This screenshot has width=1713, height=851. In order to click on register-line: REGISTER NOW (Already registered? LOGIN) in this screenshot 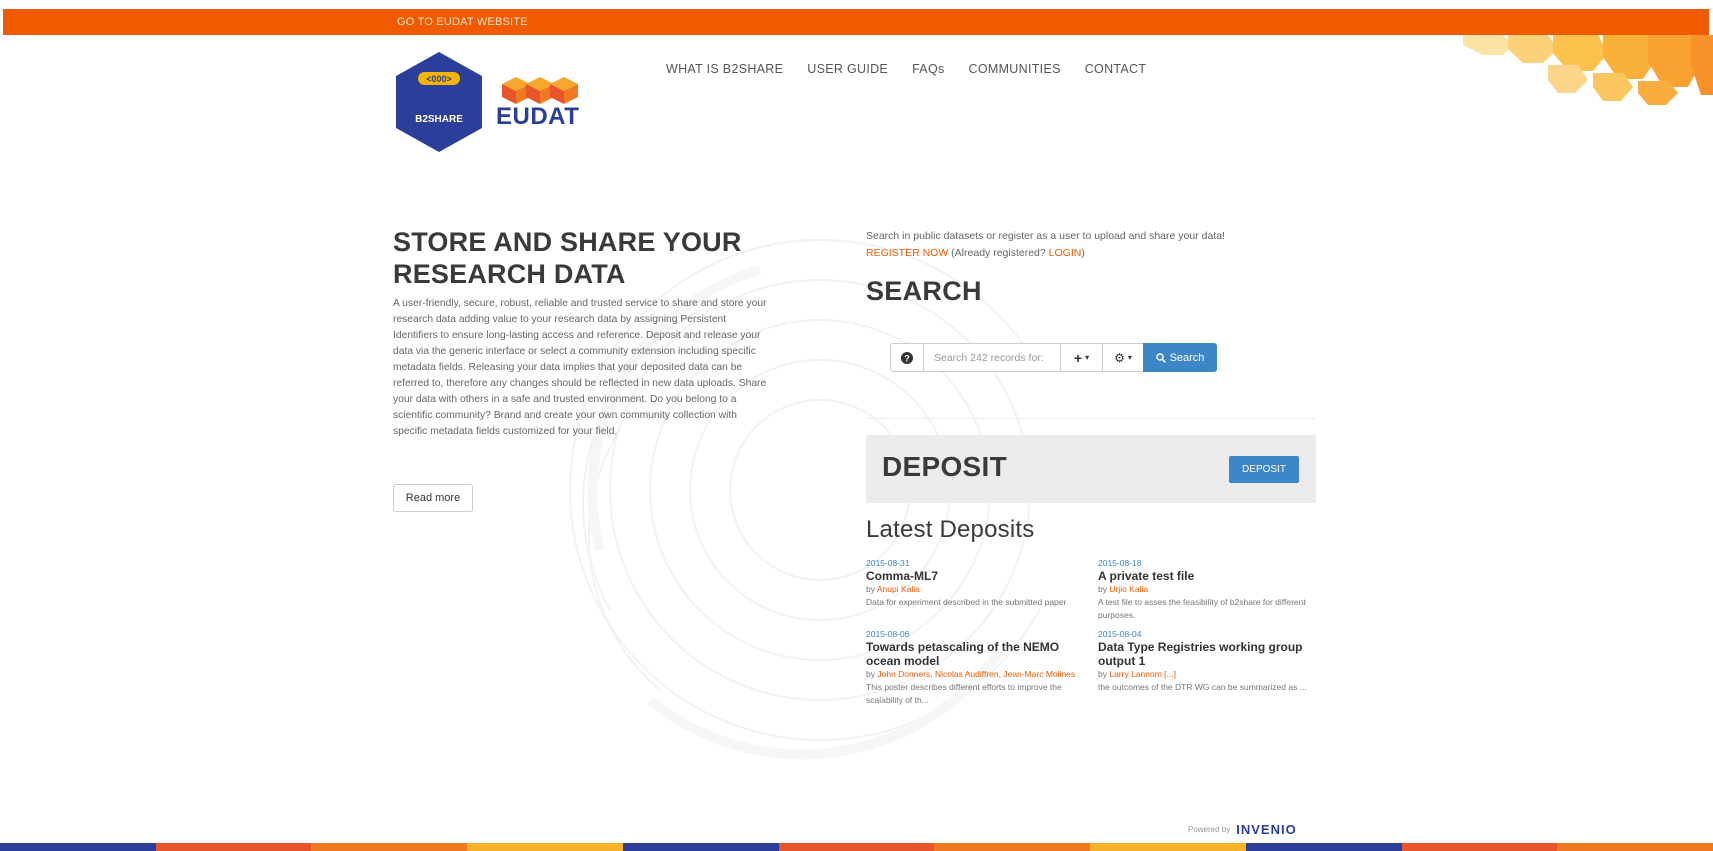, I will do `click(1081, 253)`.